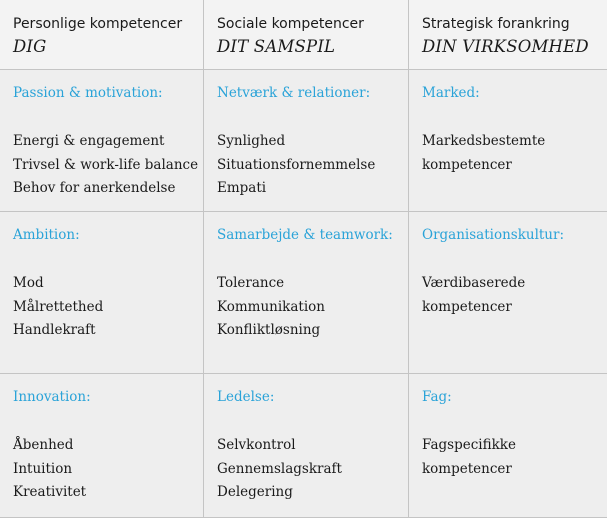 The height and width of the screenshot is (518, 607). Describe the element at coordinates (88, 93) in the screenshot. I see `category-label: Passion & motivation:` at that location.